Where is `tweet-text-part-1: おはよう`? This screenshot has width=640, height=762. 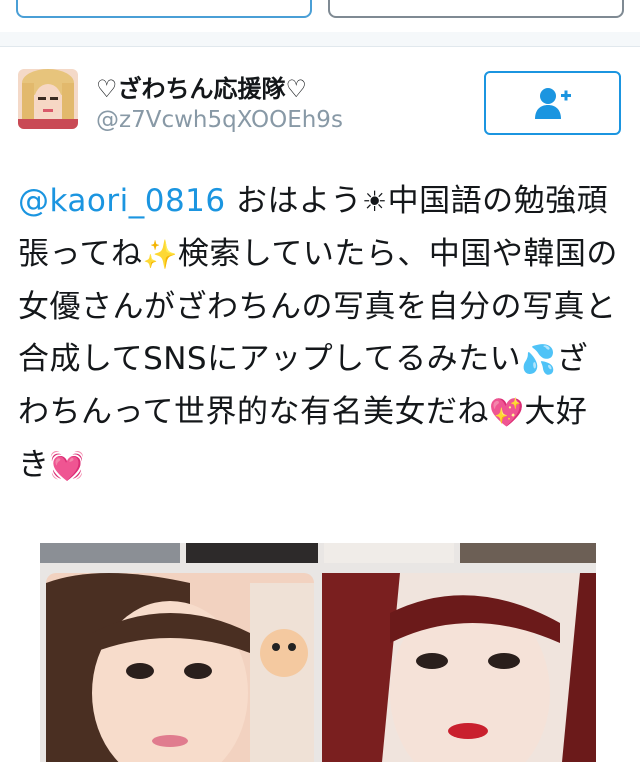
tweet-text-part-1: おはよう is located at coordinates (293, 201).